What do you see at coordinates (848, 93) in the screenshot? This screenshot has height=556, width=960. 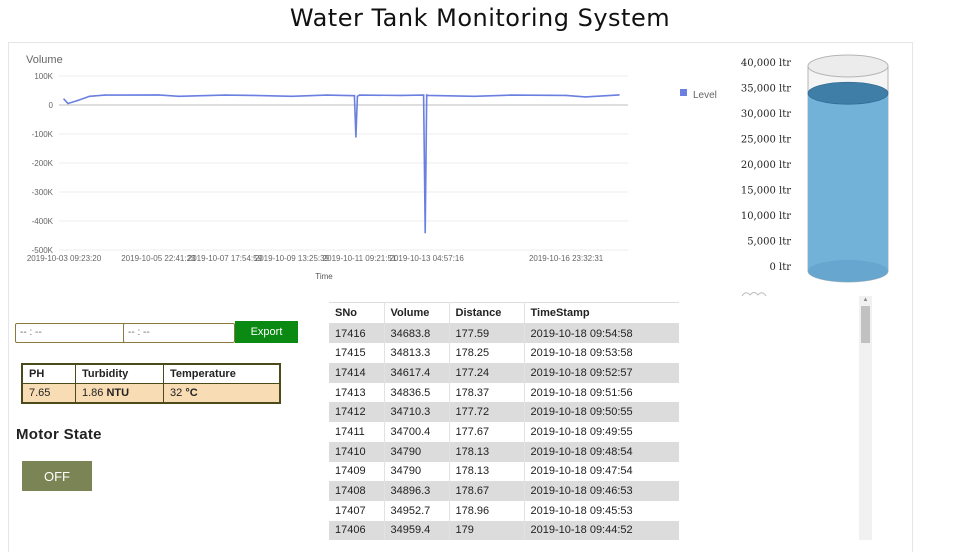 I see `tank-water-surface` at bounding box center [848, 93].